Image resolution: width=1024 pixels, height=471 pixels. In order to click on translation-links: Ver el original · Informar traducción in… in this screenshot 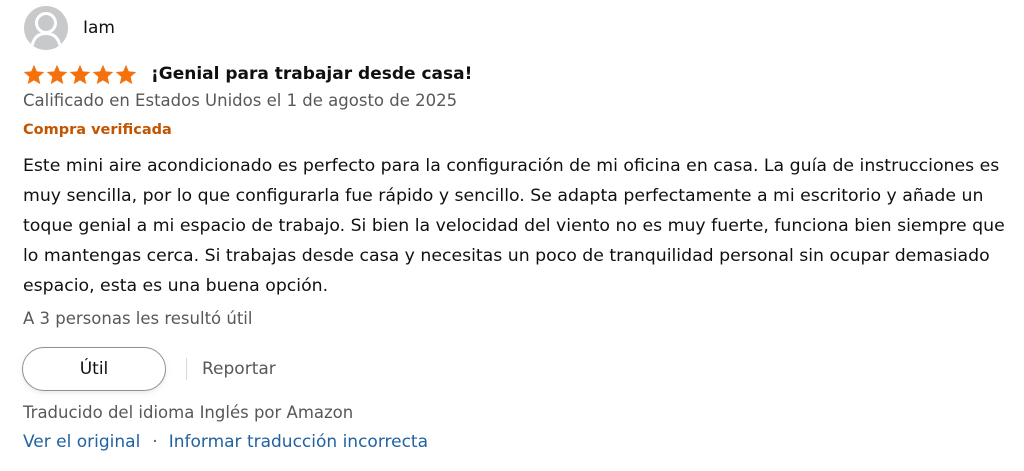, I will do `click(225, 442)`.